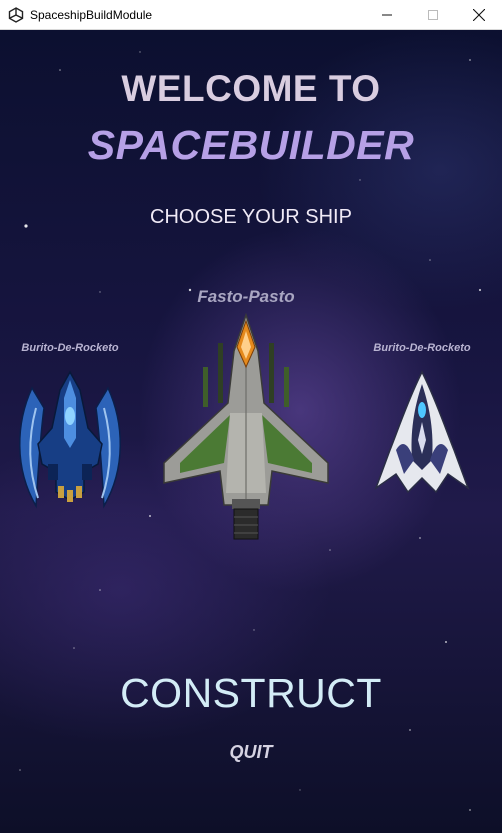 The width and height of the screenshot is (502, 833). I want to click on ship-name-right: Burito-De-Rocketo, so click(422, 348).